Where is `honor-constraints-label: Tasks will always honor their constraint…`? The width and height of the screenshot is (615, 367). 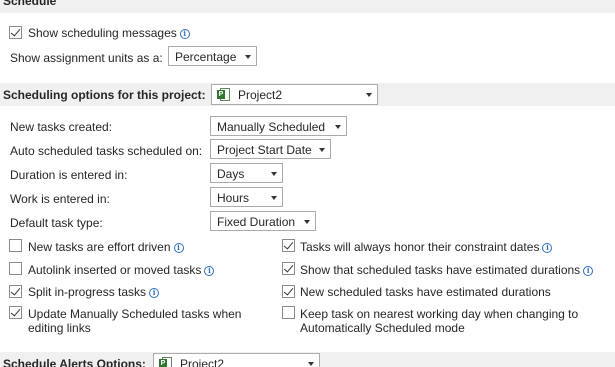
honor-constraints-label: Tasks will always honor their constraint… is located at coordinates (420, 247).